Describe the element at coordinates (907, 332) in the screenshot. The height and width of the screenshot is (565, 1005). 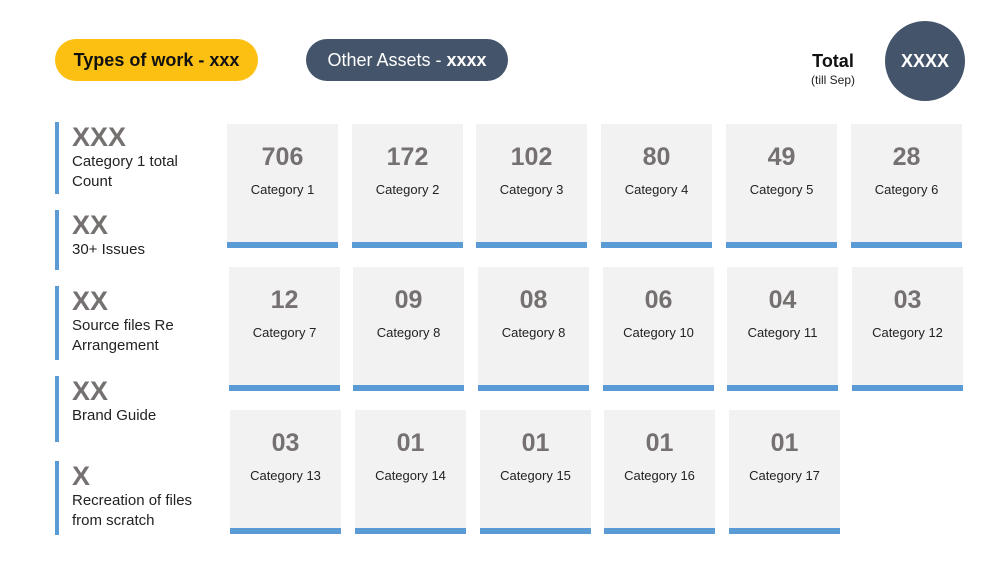
I see `card-label: Category 12` at that location.